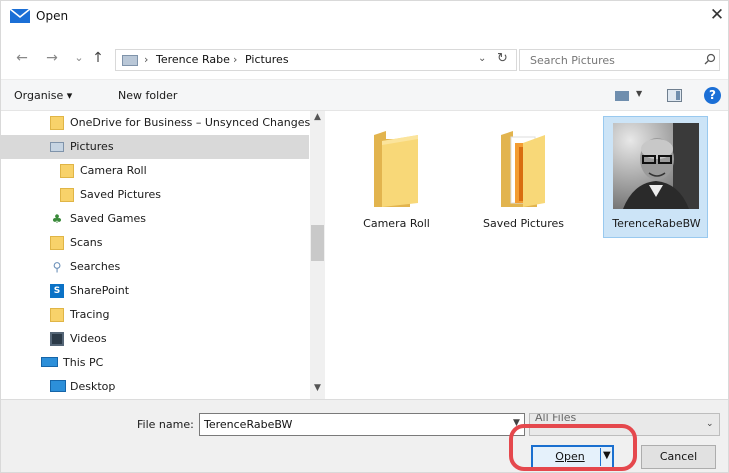  Describe the element at coordinates (155, 219) in the screenshot. I see `nav-item-saved-games: ♣ Saved Games` at that location.